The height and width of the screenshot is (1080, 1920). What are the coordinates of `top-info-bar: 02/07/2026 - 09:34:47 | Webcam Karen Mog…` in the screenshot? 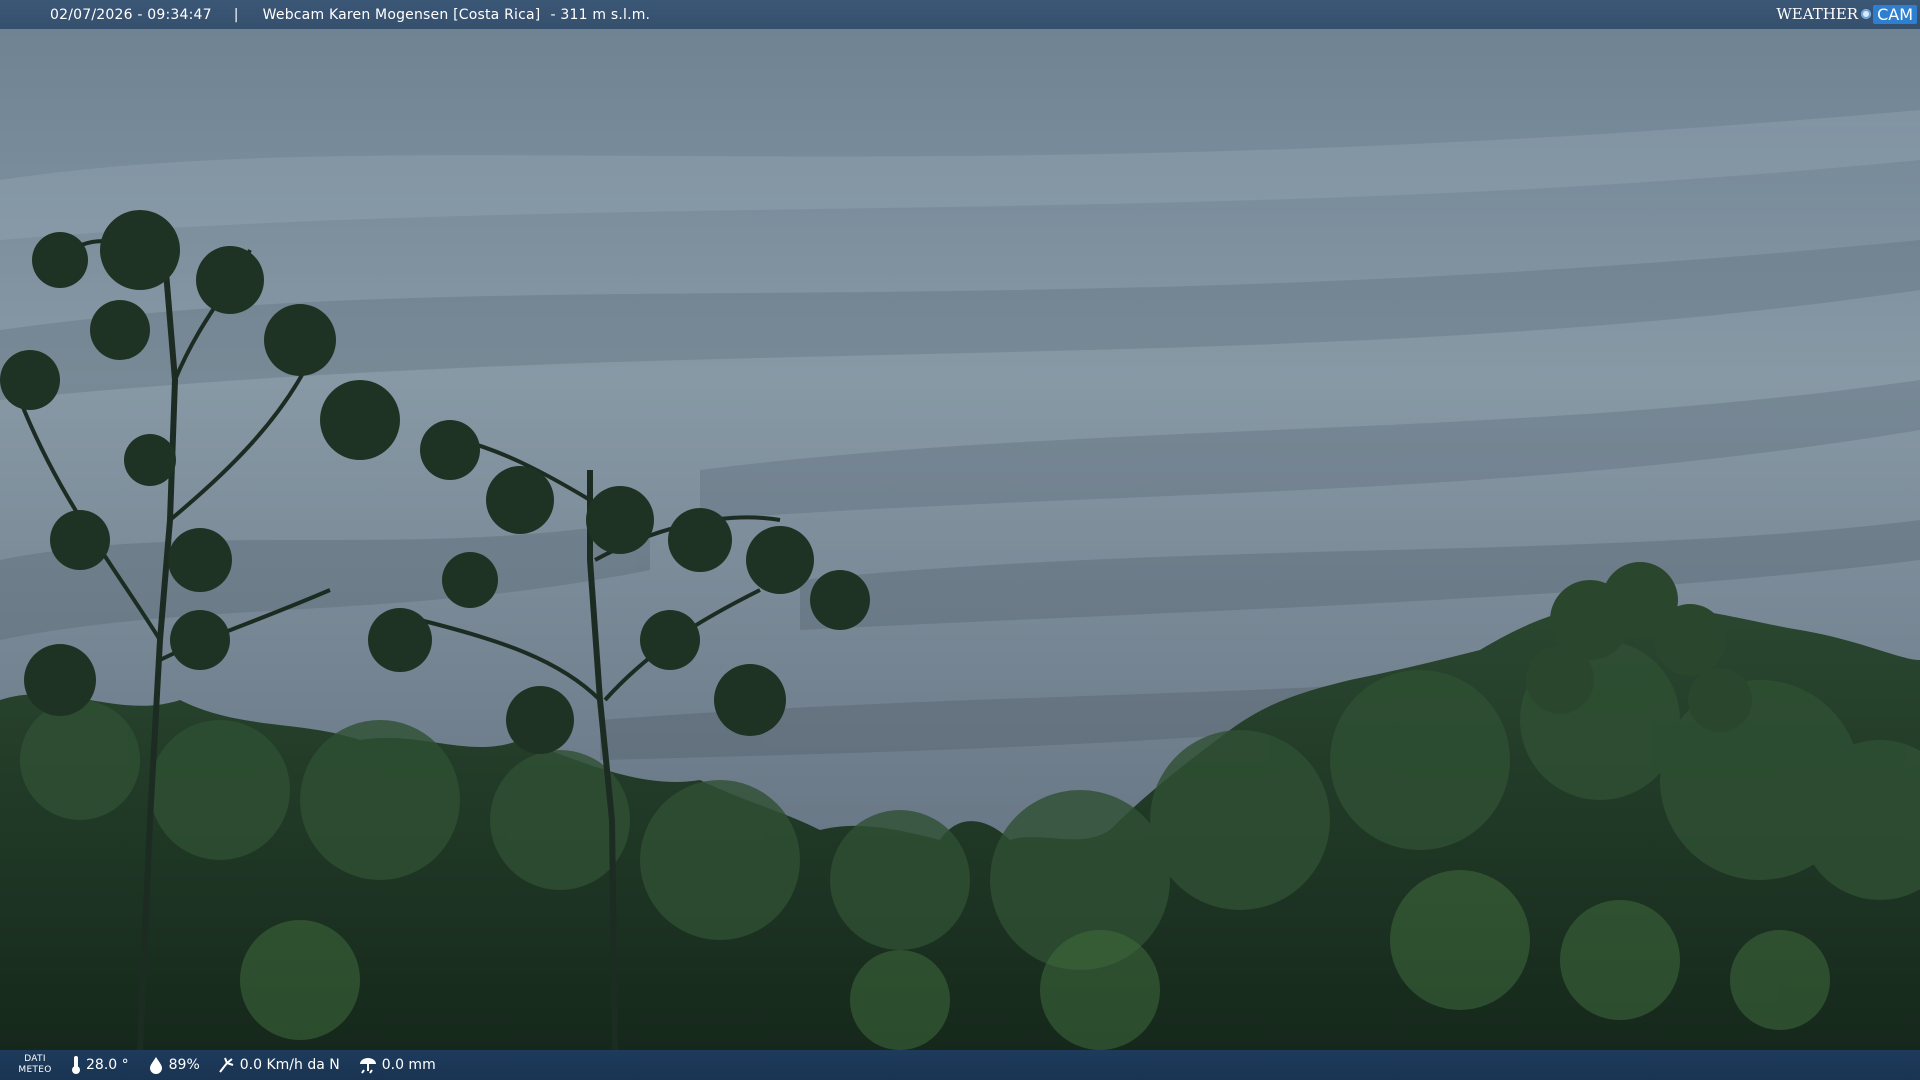 It's located at (960, 14).